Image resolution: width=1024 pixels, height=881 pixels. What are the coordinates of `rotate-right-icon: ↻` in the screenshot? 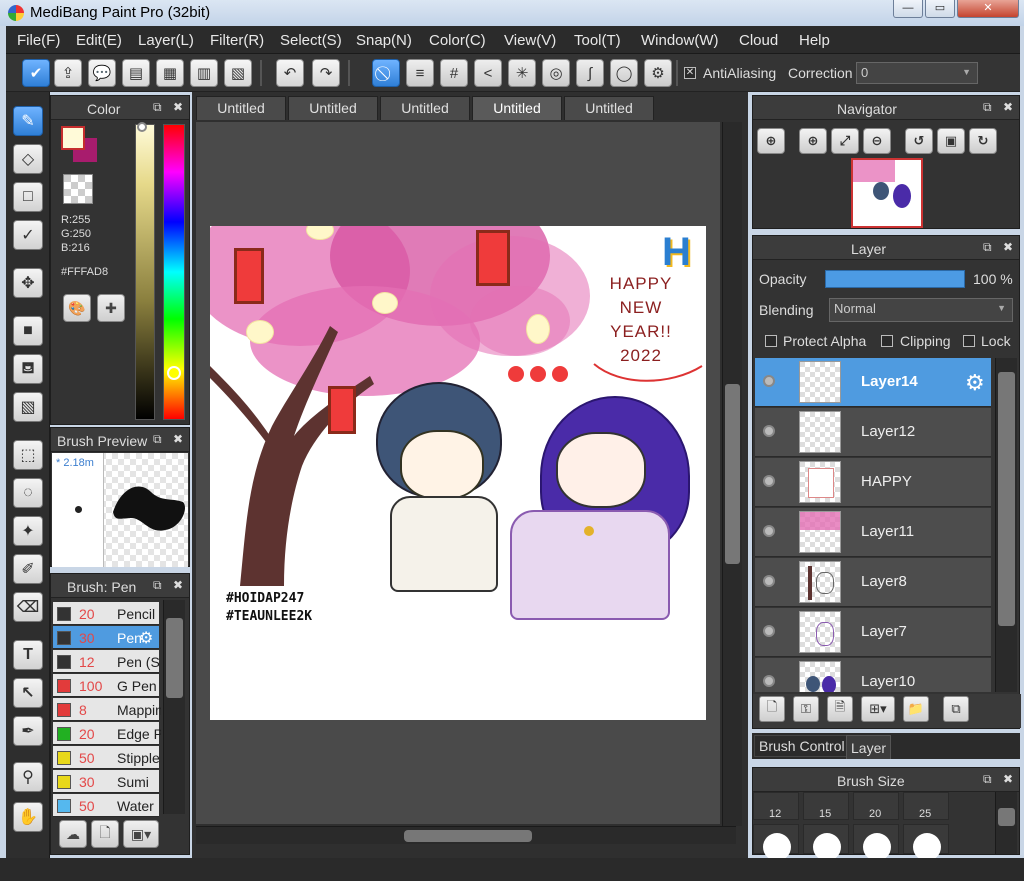 It's located at (983, 141).